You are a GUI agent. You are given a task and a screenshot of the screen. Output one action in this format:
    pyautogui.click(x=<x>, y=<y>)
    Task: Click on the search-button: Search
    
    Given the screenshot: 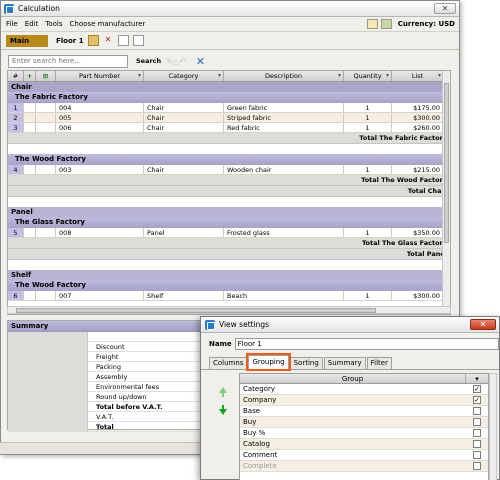 What is the action you would take?
    pyautogui.click(x=148, y=61)
    